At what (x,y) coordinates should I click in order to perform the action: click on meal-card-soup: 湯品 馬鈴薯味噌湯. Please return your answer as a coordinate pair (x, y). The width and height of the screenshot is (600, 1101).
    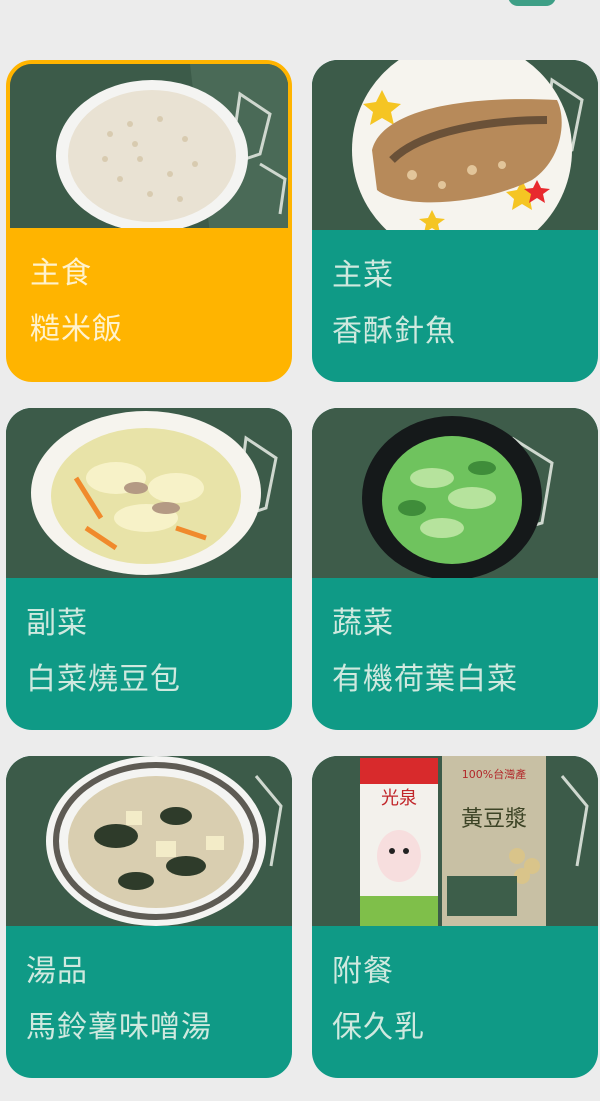
    Looking at the image, I should click on (149, 917).